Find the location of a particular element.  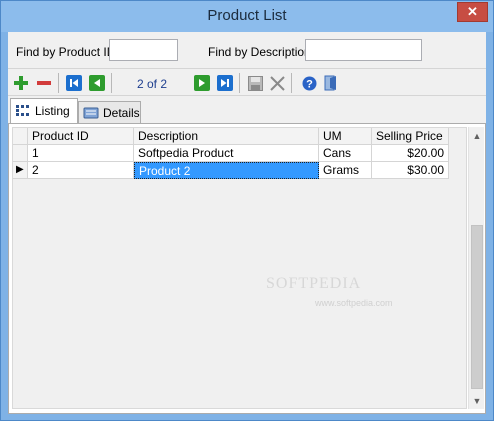

cancel-edit-button is located at coordinates (277, 83).